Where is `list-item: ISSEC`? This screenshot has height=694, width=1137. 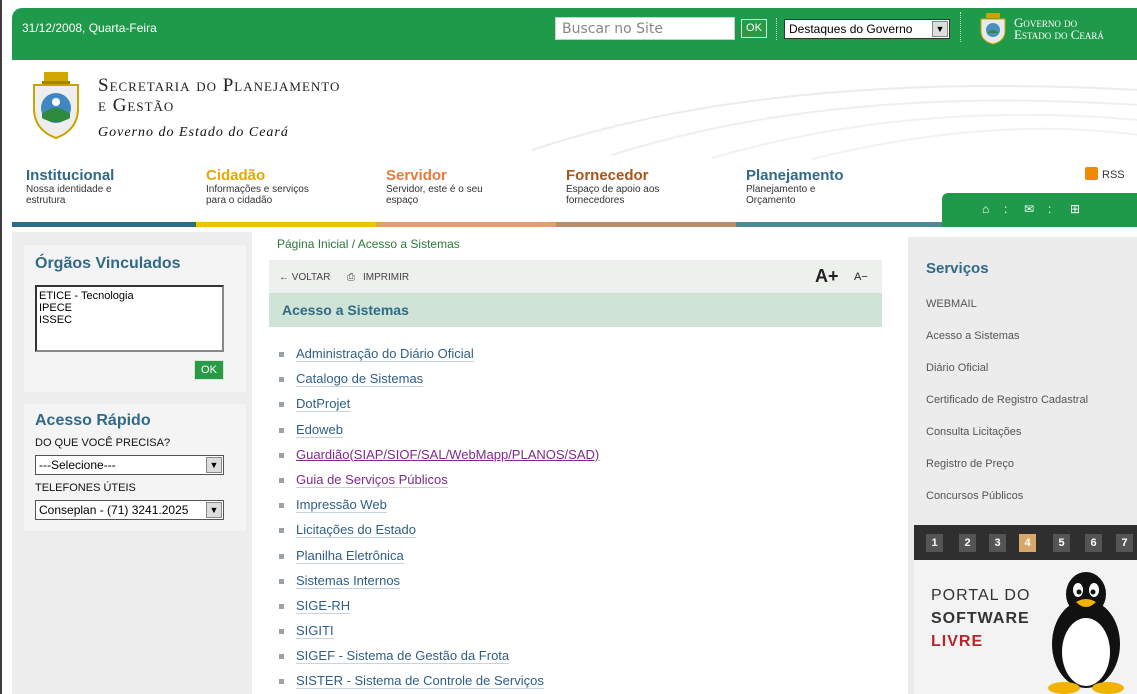
list-item: ISSEC is located at coordinates (129, 320).